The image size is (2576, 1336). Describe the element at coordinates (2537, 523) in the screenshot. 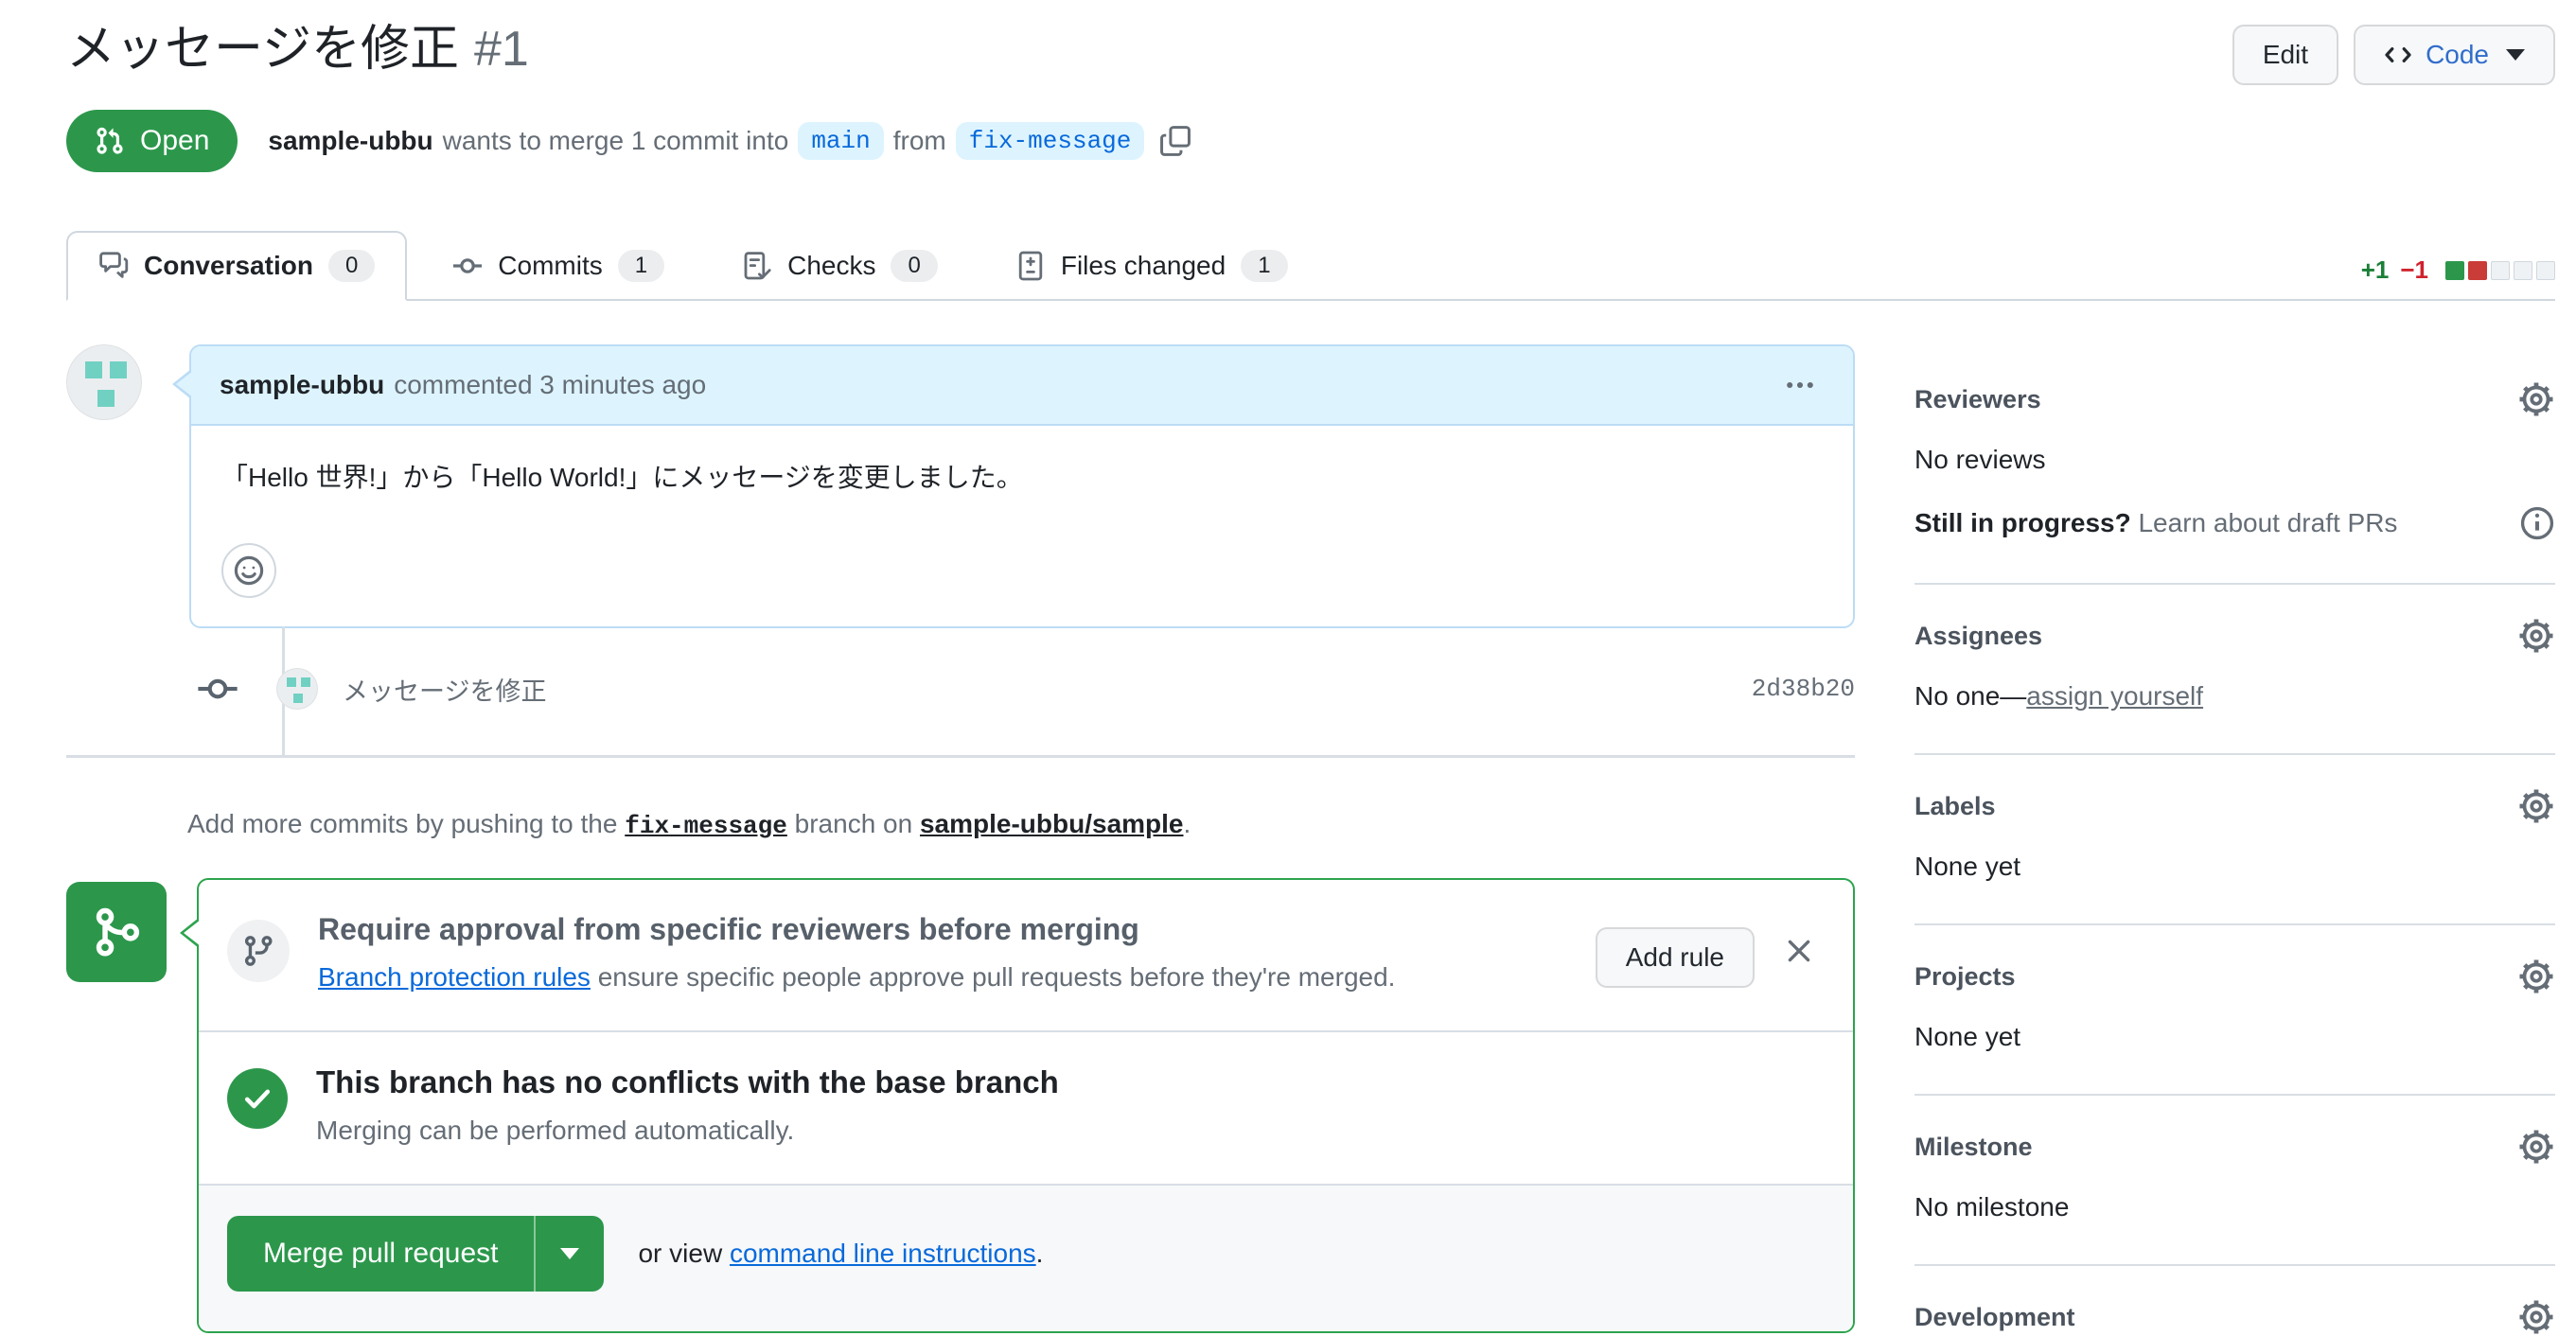

I see `info-icon` at that location.